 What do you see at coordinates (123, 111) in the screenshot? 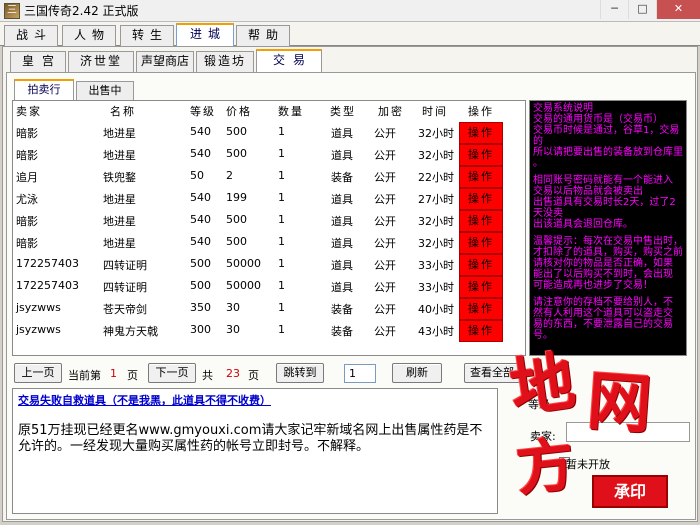
I see `col-header-name: 名称` at bounding box center [123, 111].